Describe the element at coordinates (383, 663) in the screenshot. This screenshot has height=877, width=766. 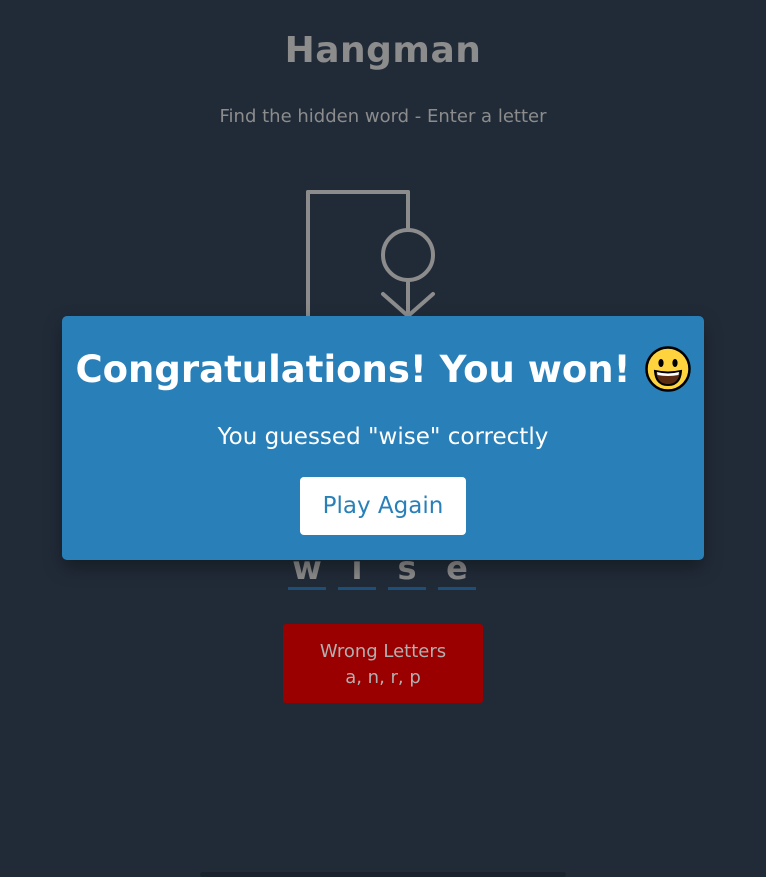
I see `wrong-letters-panel: Wrong Letters a, n, r, p` at that location.